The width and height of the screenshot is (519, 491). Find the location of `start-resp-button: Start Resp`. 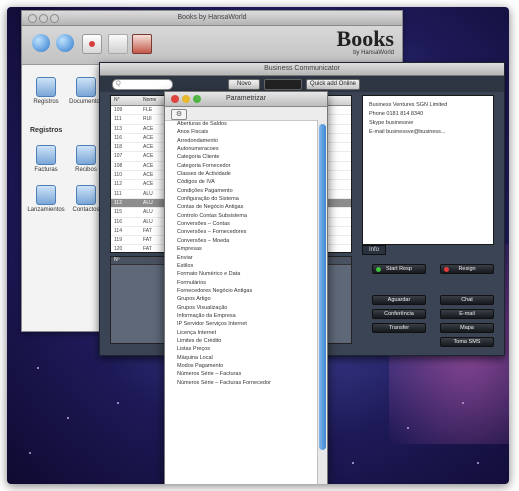

start-resp-button: Start Resp is located at coordinates (399, 269).